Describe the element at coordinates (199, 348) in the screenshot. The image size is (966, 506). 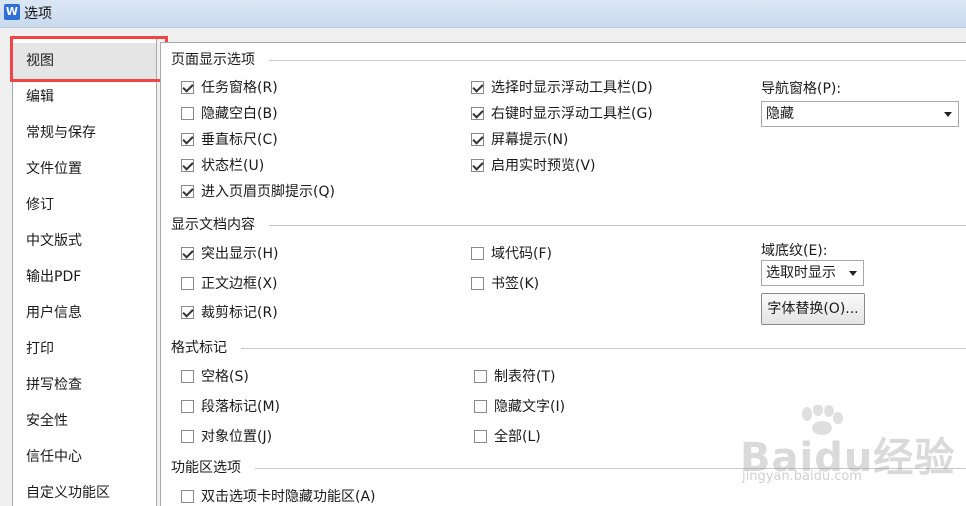
I see `section-title-format-marks: 格式标记` at that location.